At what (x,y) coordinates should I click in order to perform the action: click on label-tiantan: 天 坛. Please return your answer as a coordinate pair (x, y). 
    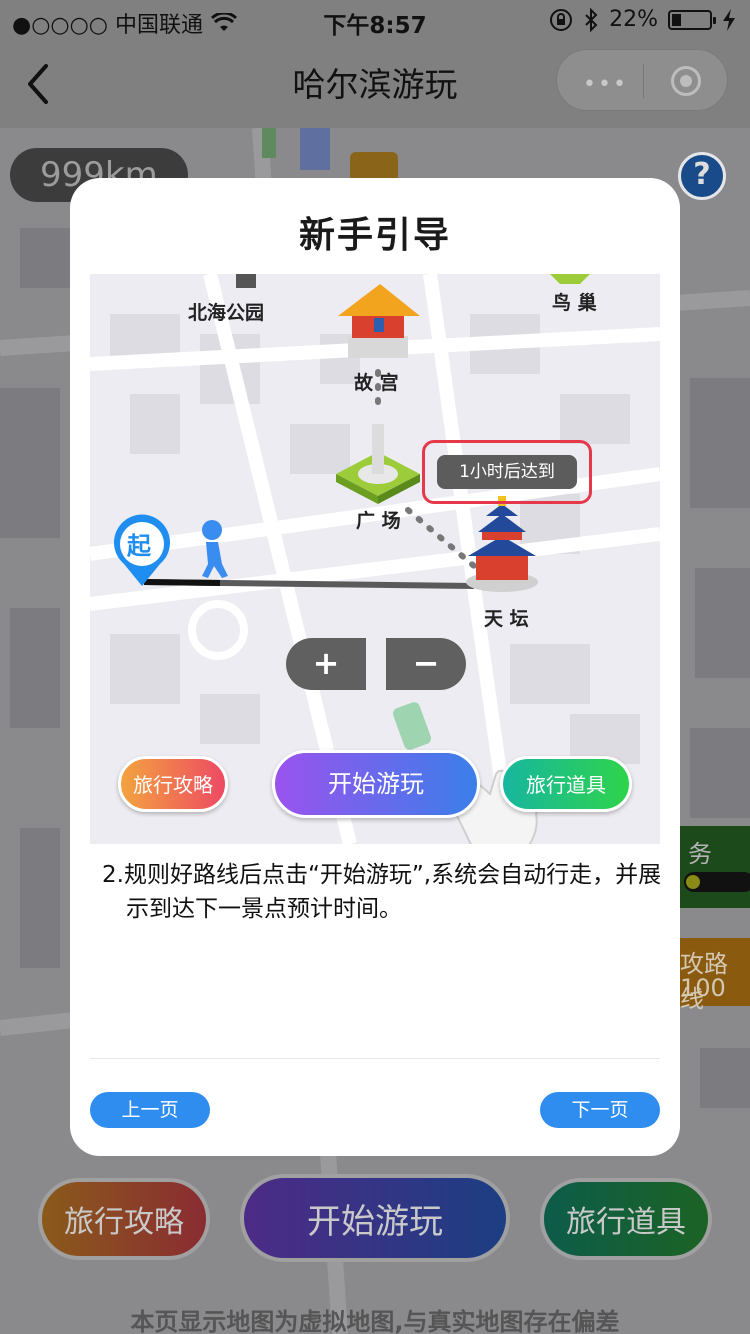
    Looking at the image, I should click on (506, 619).